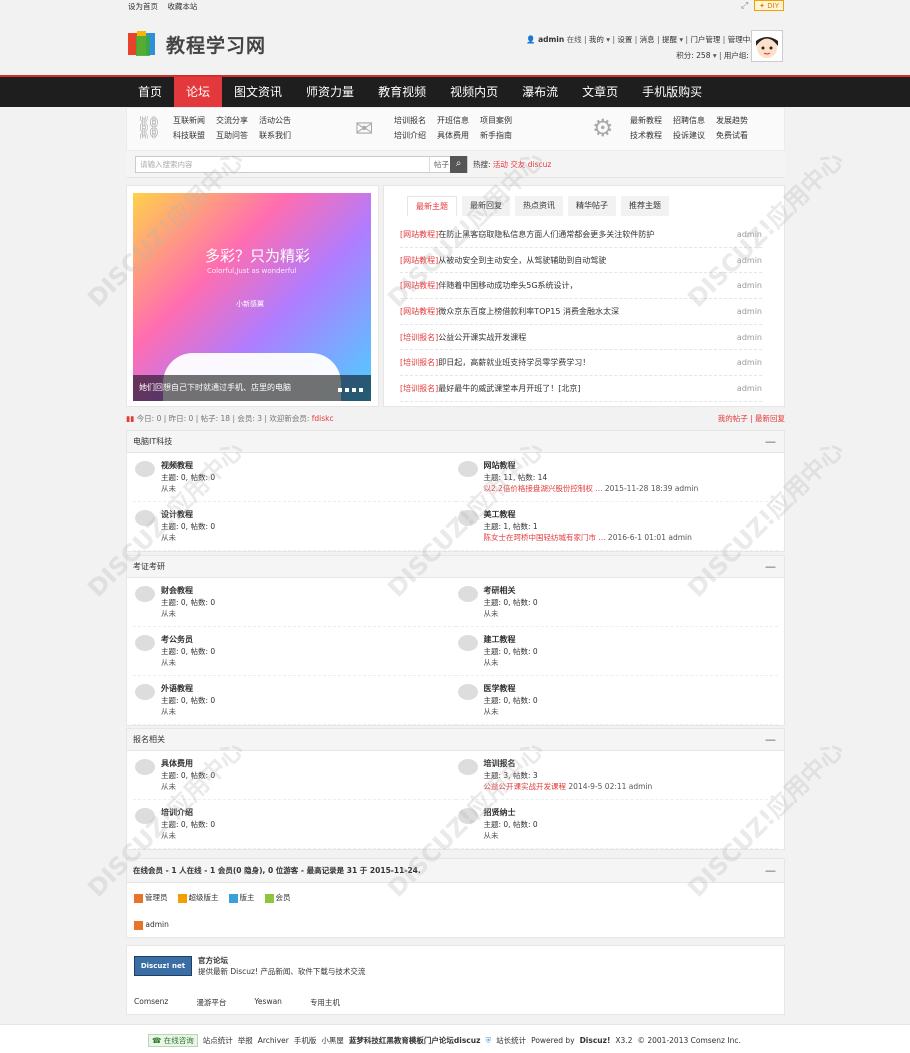 Image resolution: width=910 pixels, height=1053 pixels. What do you see at coordinates (689, 120) in the screenshot?
I see `subnav-item: 招聘信息` at bounding box center [689, 120].